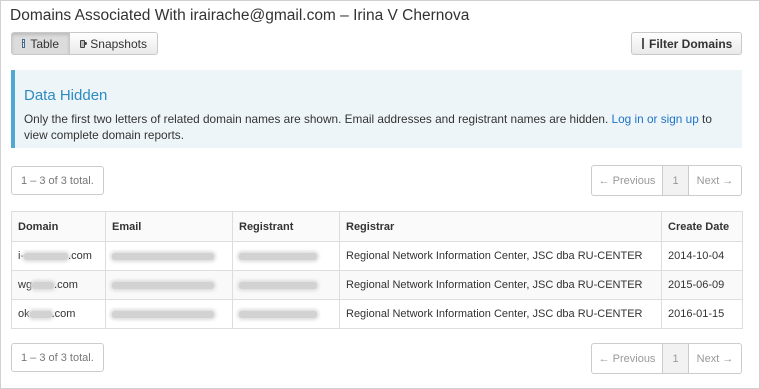  I want to click on domain-prefix: wg, so click(25, 285).